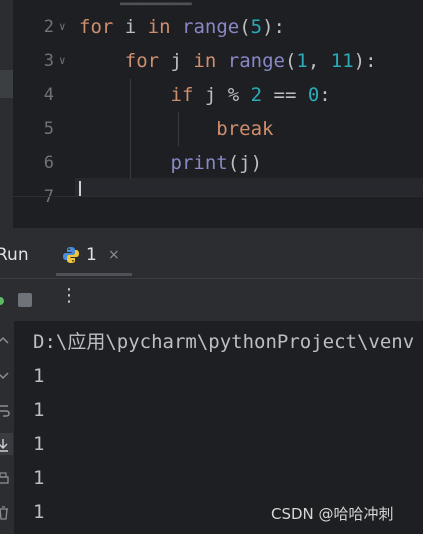 This screenshot has width=423, height=534. Describe the element at coordinates (176, 61) in the screenshot. I see `code-token: j` at that location.